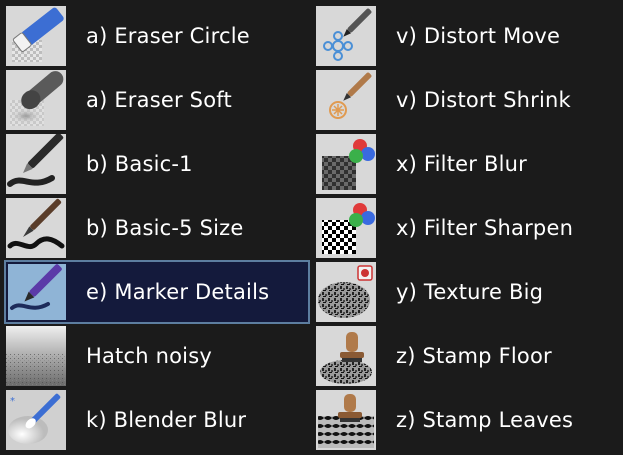  What do you see at coordinates (36, 228) in the screenshot?
I see `pen-size-icon` at bounding box center [36, 228].